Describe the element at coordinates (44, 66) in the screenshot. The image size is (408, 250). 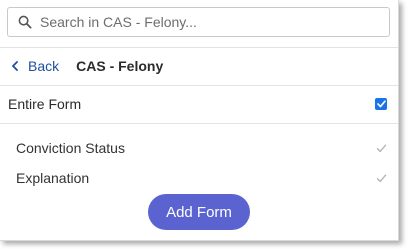
I see `back-label: Back` at that location.